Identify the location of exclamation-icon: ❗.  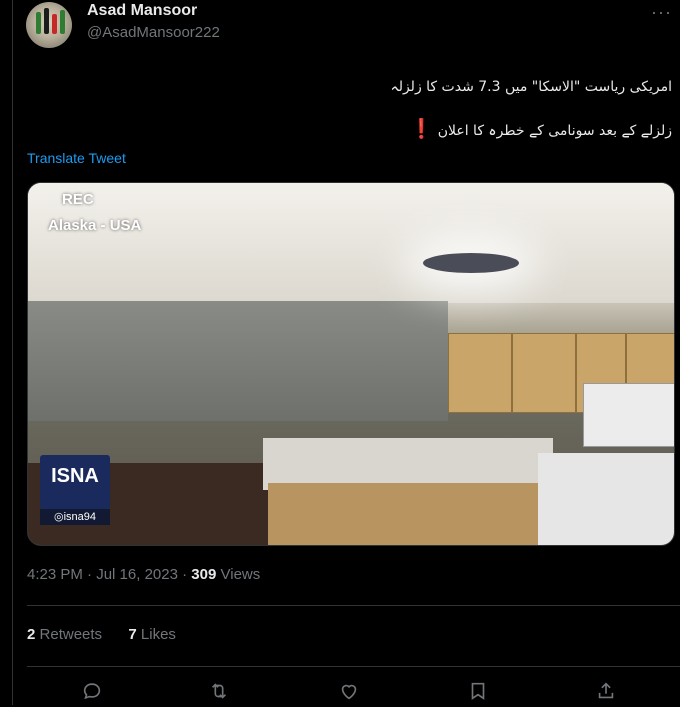
(421, 129).